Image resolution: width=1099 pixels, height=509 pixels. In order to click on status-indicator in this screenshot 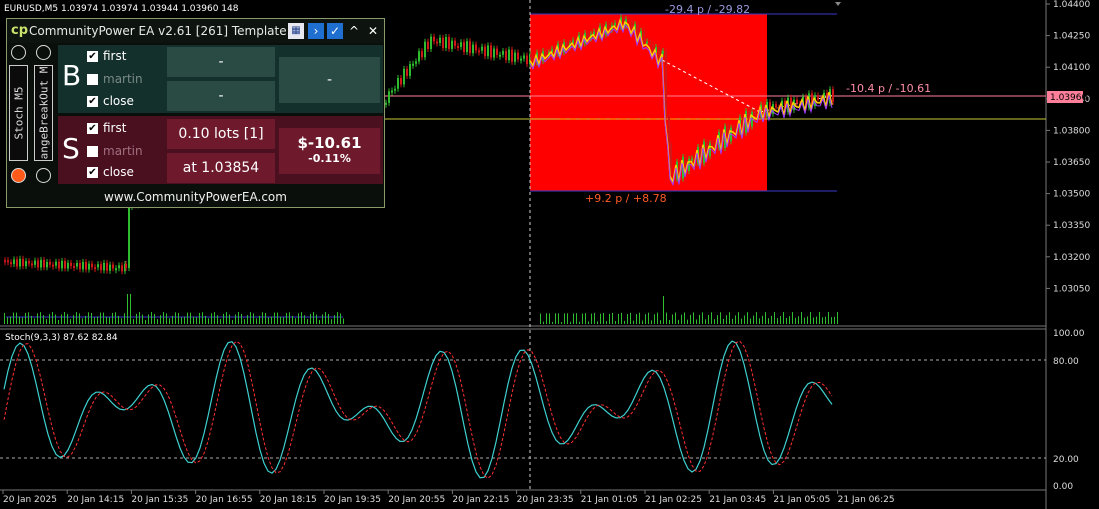, I will do `click(43, 175)`.